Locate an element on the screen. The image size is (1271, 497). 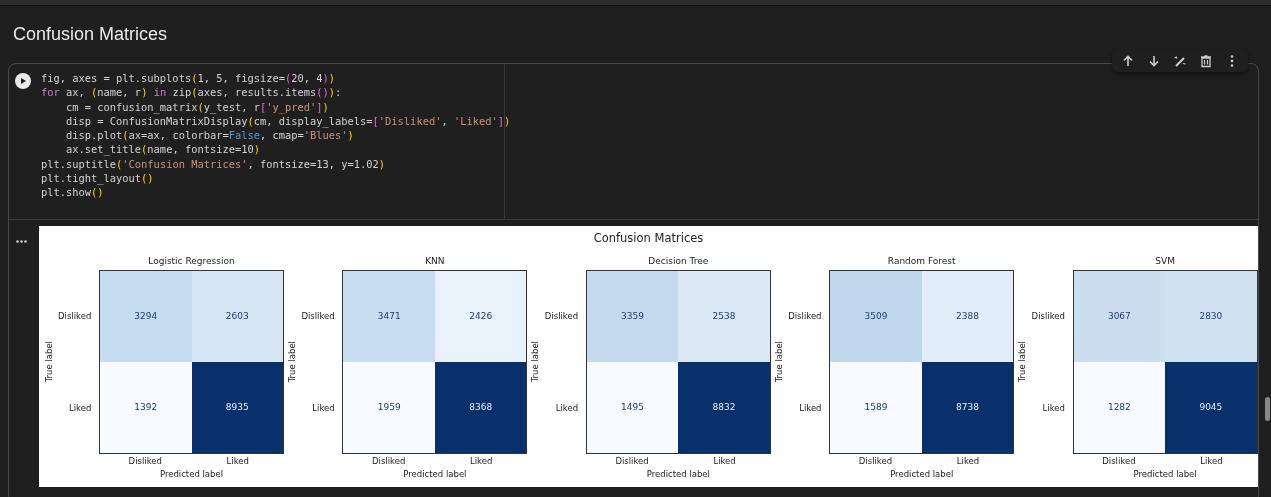
matrix-cell: 2830 is located at coordinates (1211, 316).